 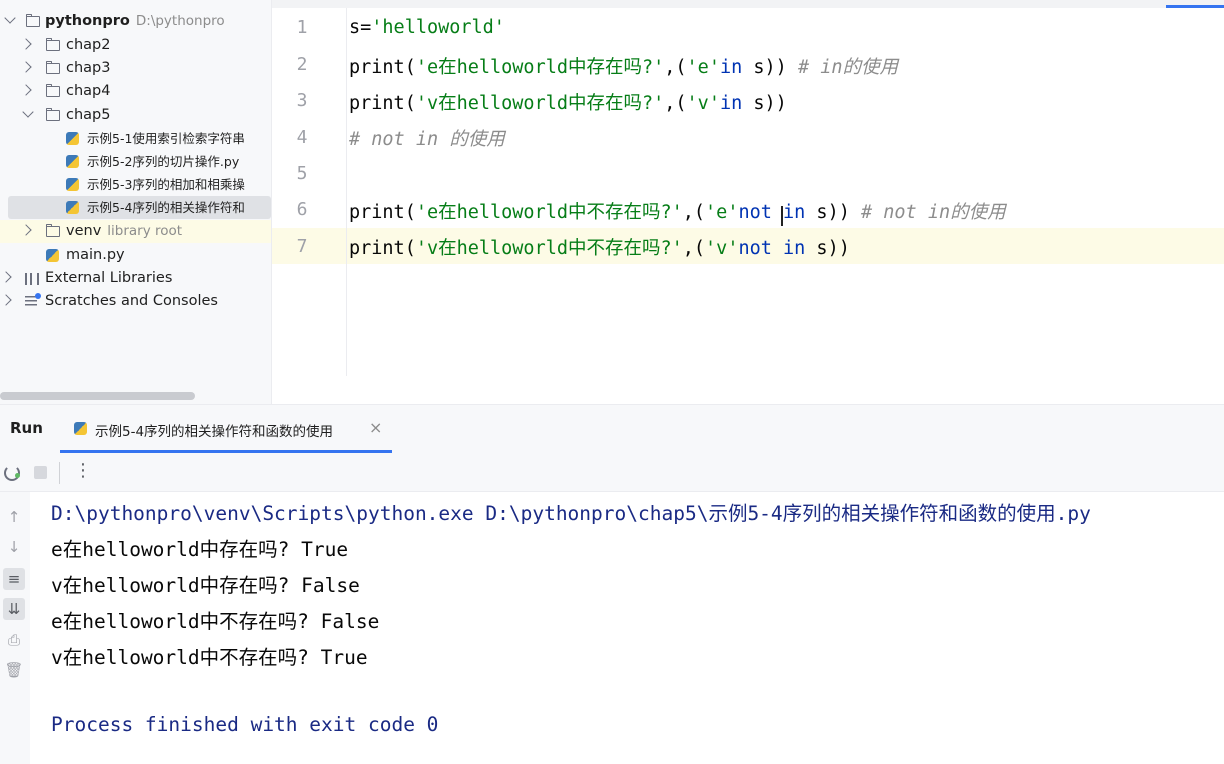 What do you see at coordinates (14, 547) in the screenshot?
I see `scroll-down-icon: ↓` at bounding box center [14, 547].